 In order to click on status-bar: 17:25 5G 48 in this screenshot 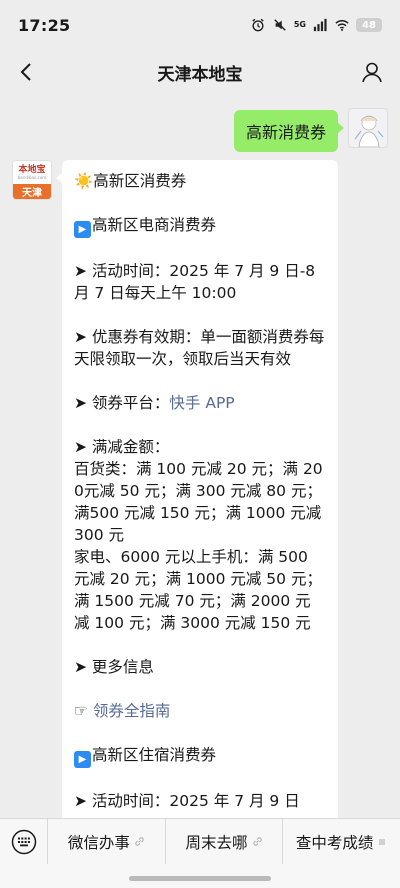, I will do `click(200, 25)`.